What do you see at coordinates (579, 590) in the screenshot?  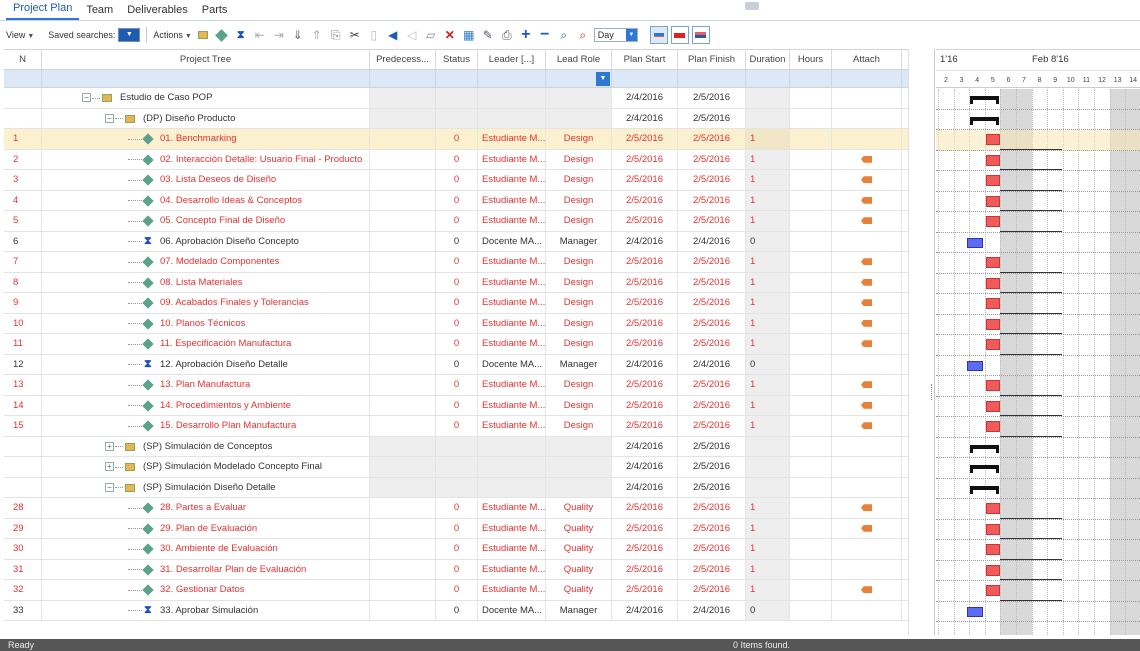 I see `cell-lead-role: Quality` at bounding box center [579, 590].